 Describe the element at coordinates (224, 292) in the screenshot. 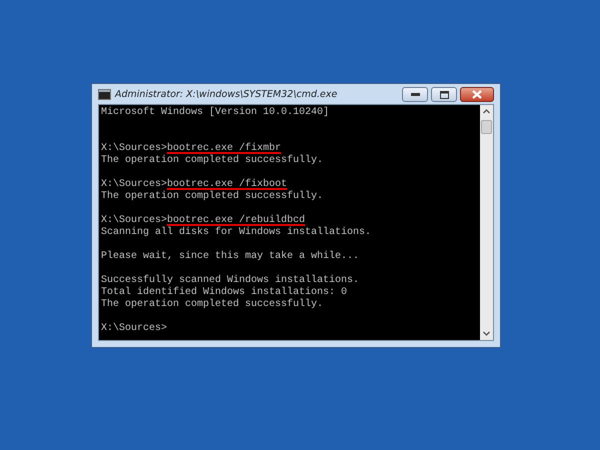

I see `console-output: Total identified Windows installations: 0` at that location.